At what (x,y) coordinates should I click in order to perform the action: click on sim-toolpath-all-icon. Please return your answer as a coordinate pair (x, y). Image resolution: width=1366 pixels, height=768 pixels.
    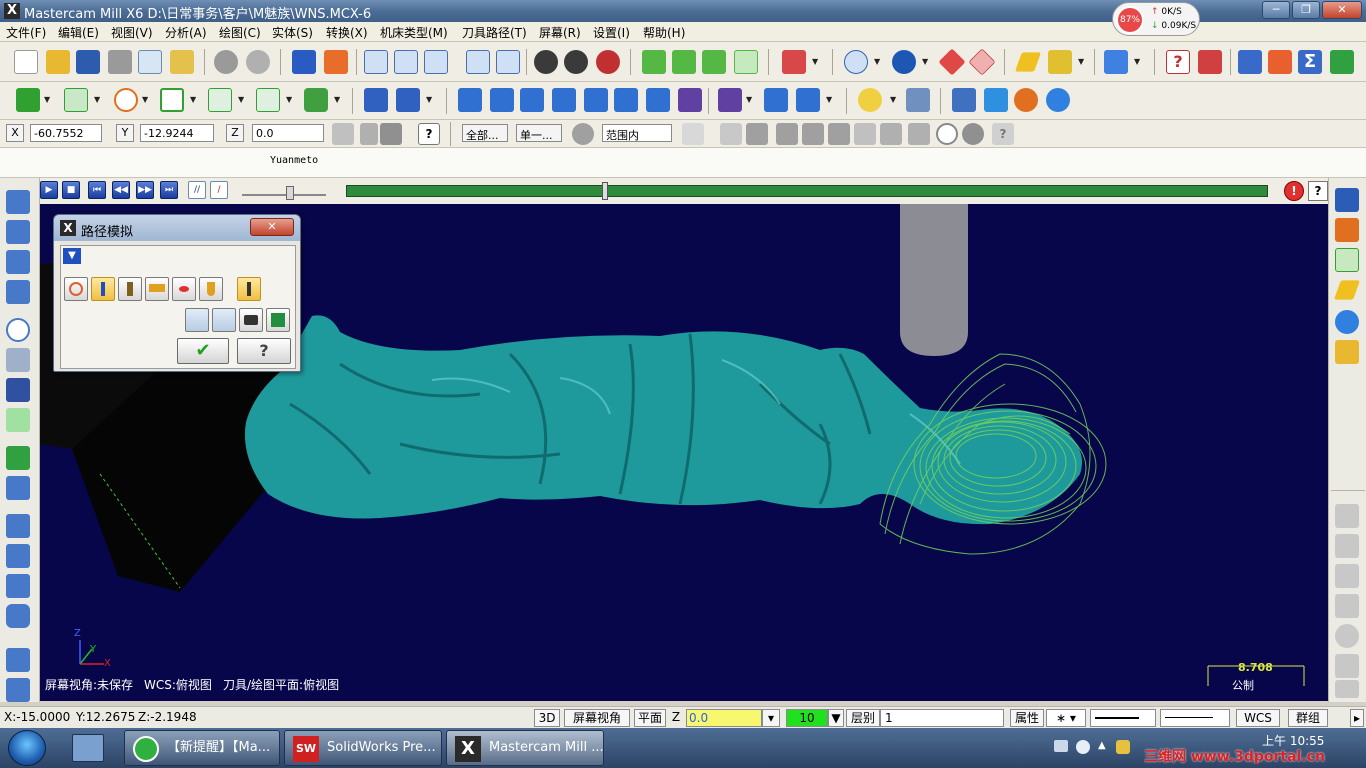
    Looking at the image, I should click on (224, 320).